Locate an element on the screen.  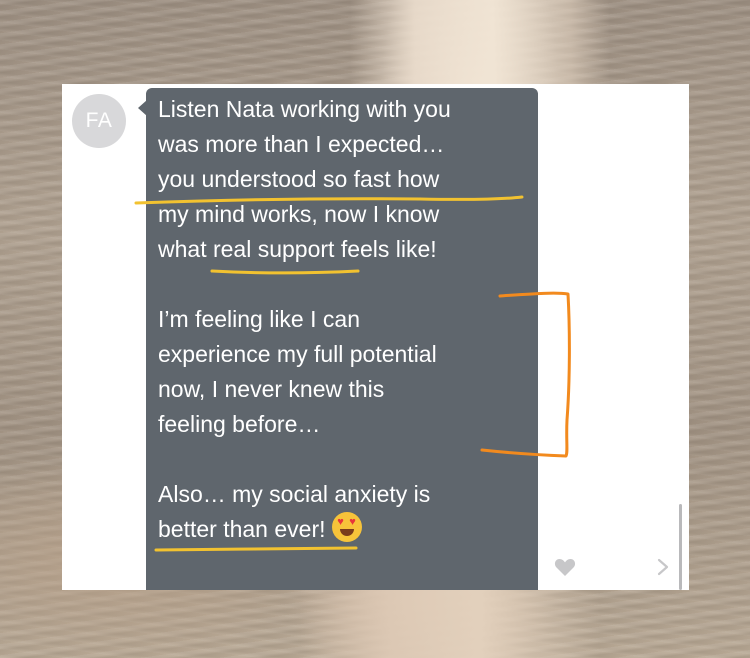
heart-eyes-emoji-icon: ♥ ♥ is located at coordinates (346, 527).